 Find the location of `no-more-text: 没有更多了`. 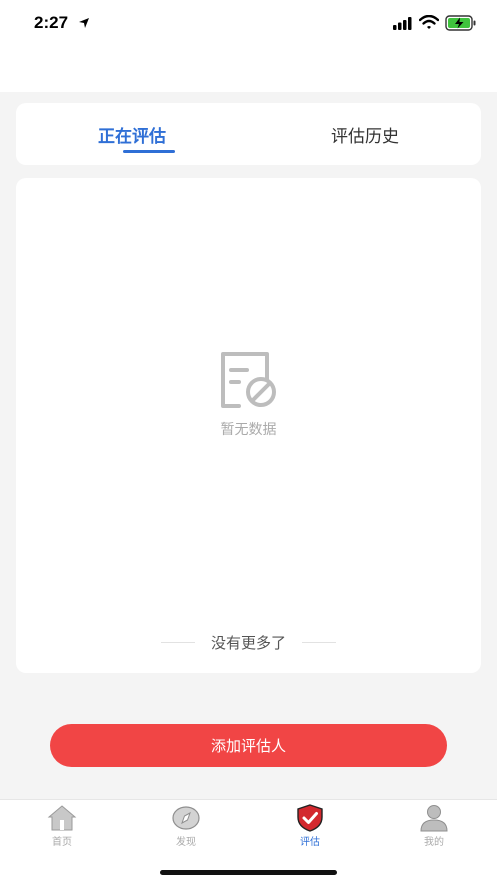

no-more-text: 没有更多了 is located at coordinates (248, 643).